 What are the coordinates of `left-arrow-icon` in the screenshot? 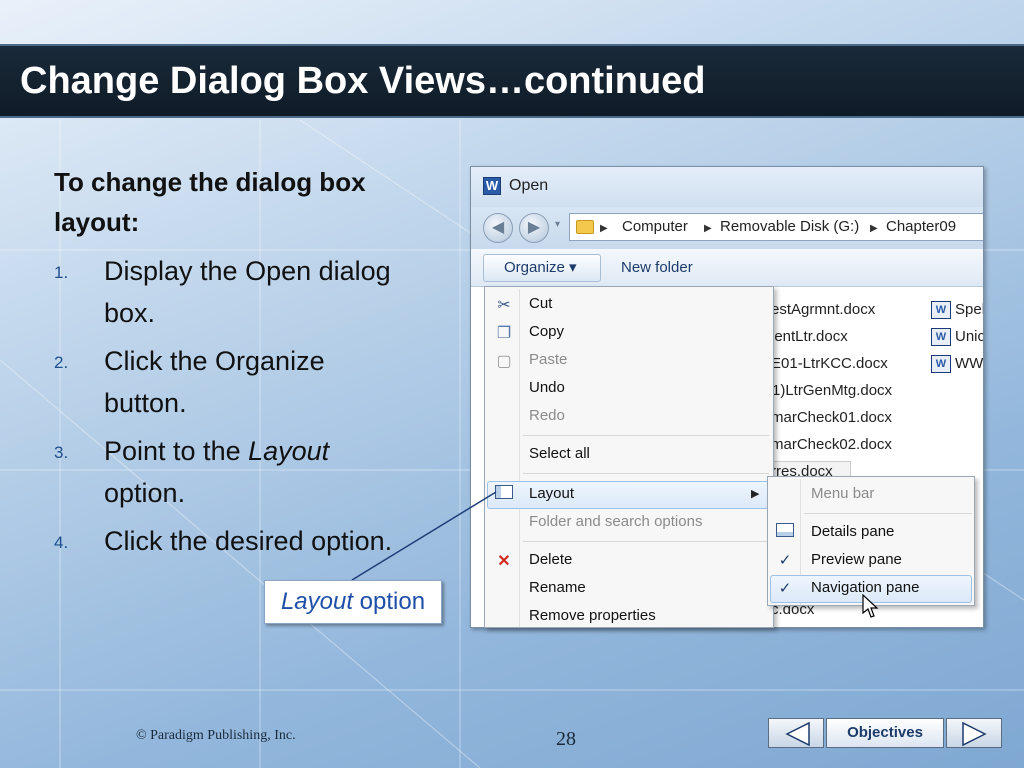 It's located at (797, 734).